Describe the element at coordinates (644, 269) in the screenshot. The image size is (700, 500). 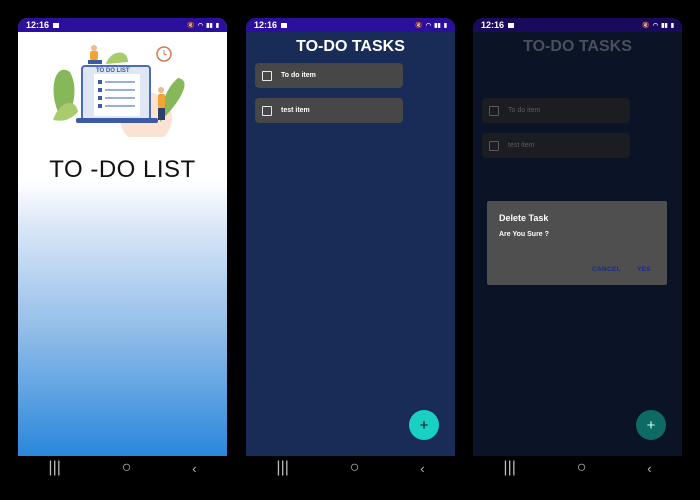
I see `confirm-button: YES` at that location.